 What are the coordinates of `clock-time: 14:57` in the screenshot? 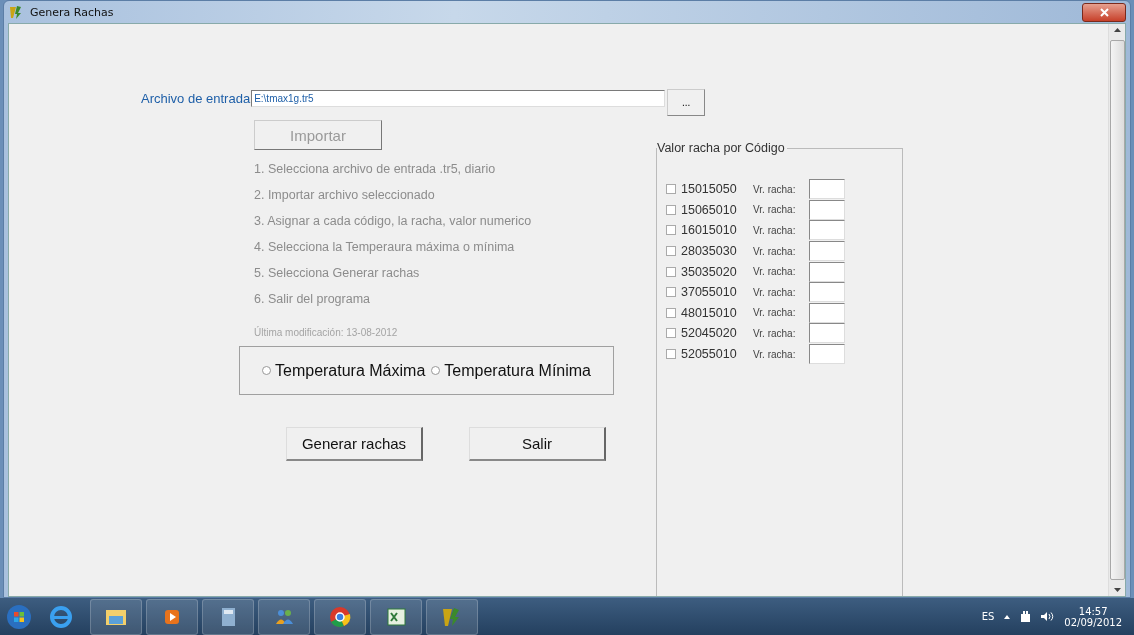 It's located at (1093, 611).